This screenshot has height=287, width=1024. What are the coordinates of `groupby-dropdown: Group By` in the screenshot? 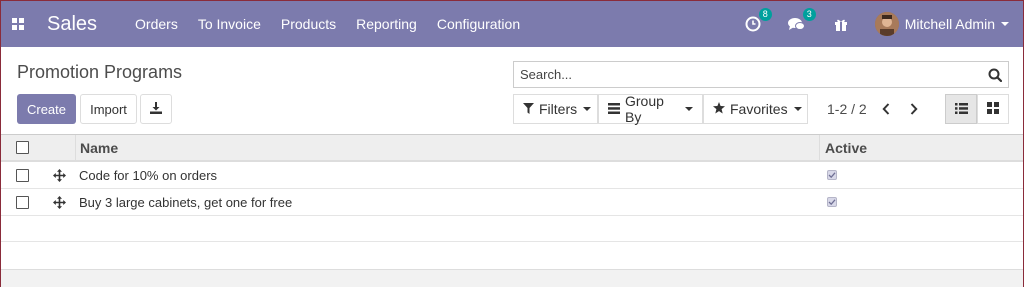 It's located at (650, 109).